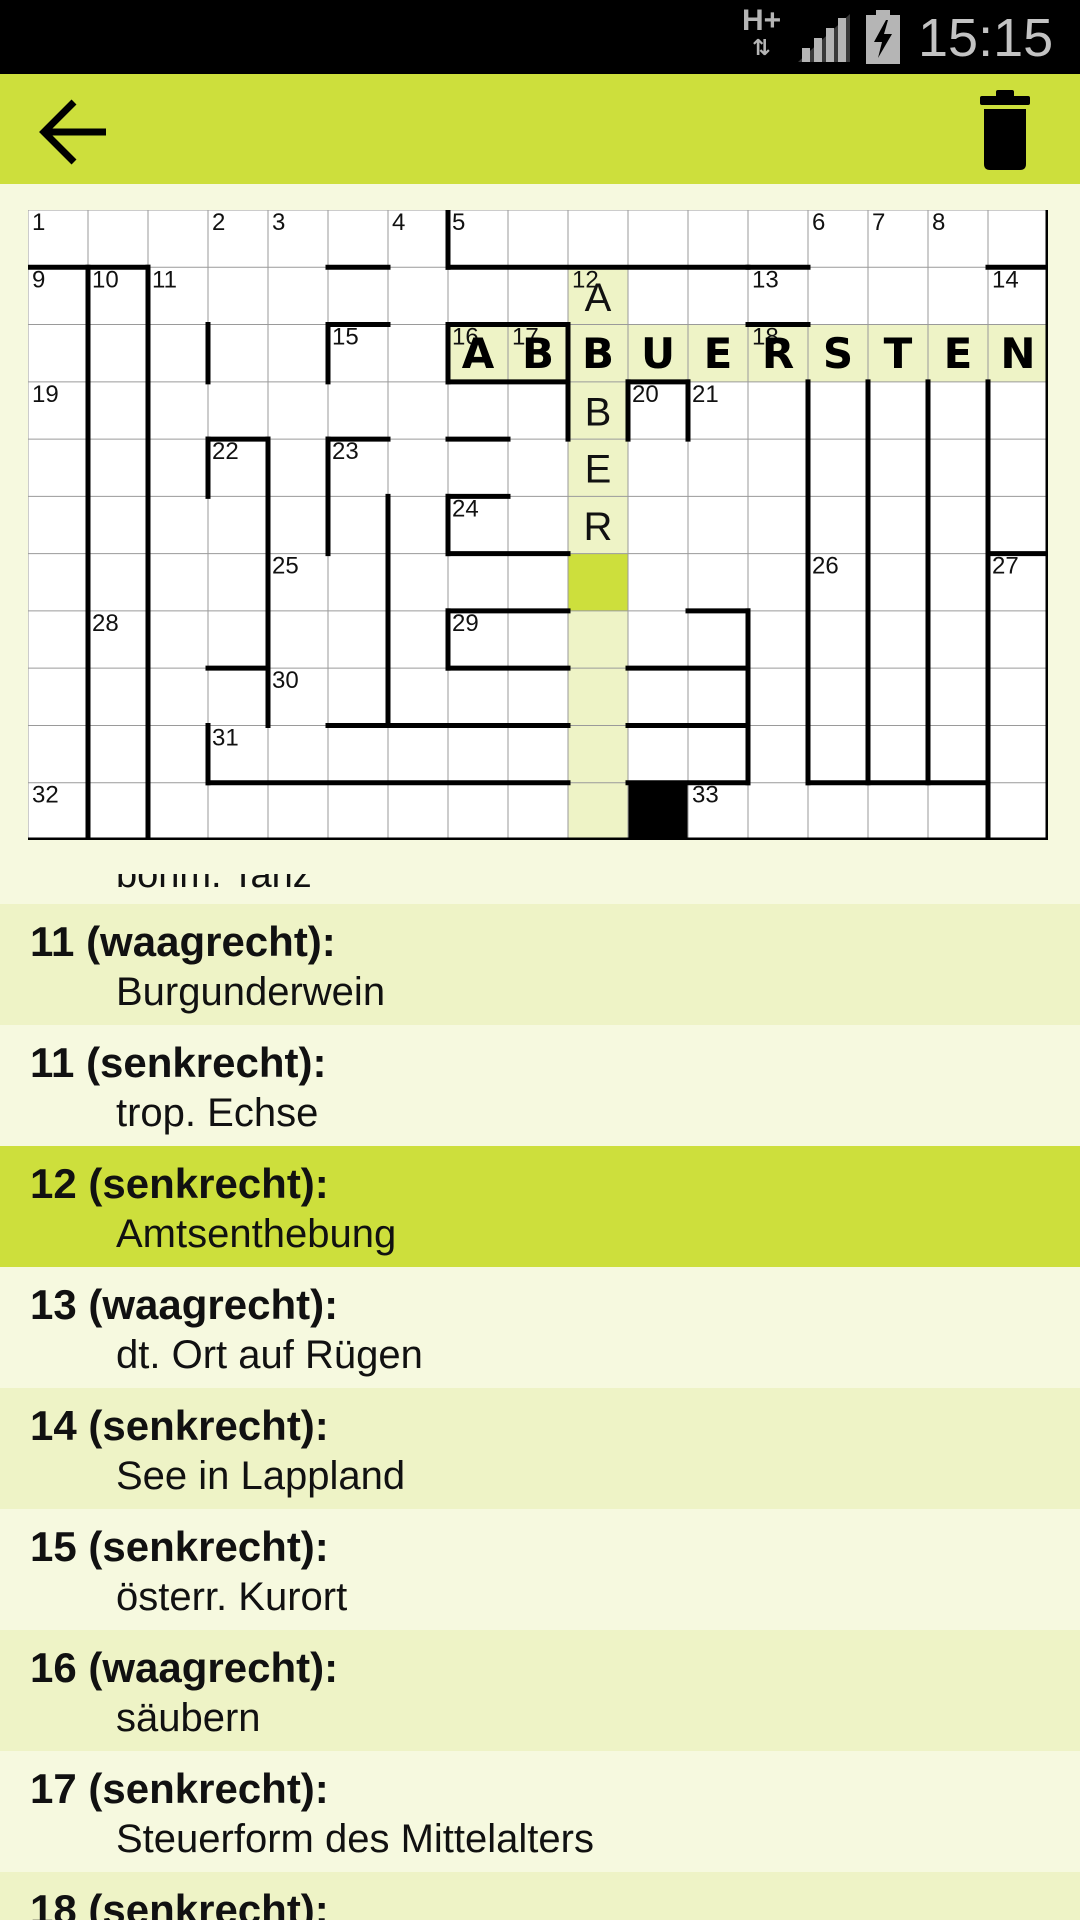  What do you see at coordinates (938, 223) in the screenshot?
I see `clue-number: 8` at bounding box center [938, 223].